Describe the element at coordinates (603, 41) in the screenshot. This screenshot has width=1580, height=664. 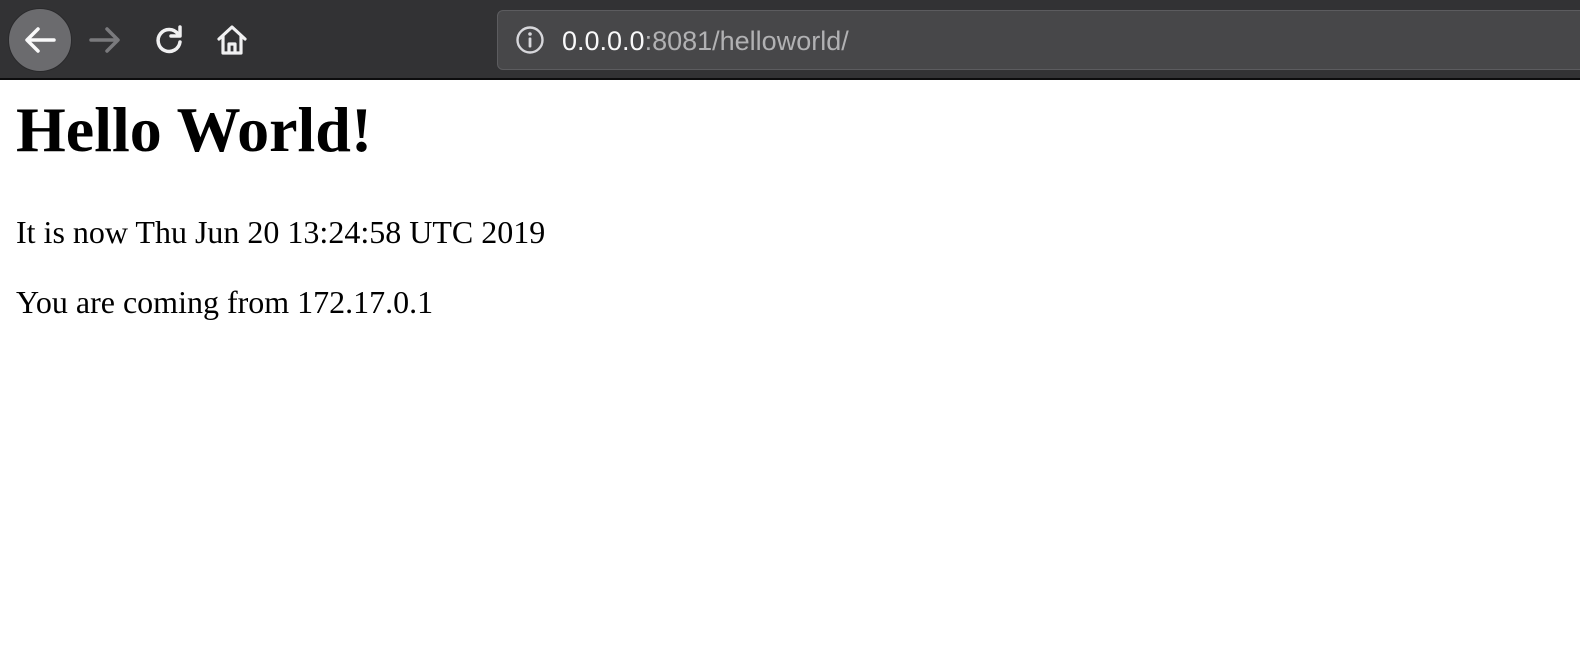
I see `url-host: 0.0.0.0` at that location.